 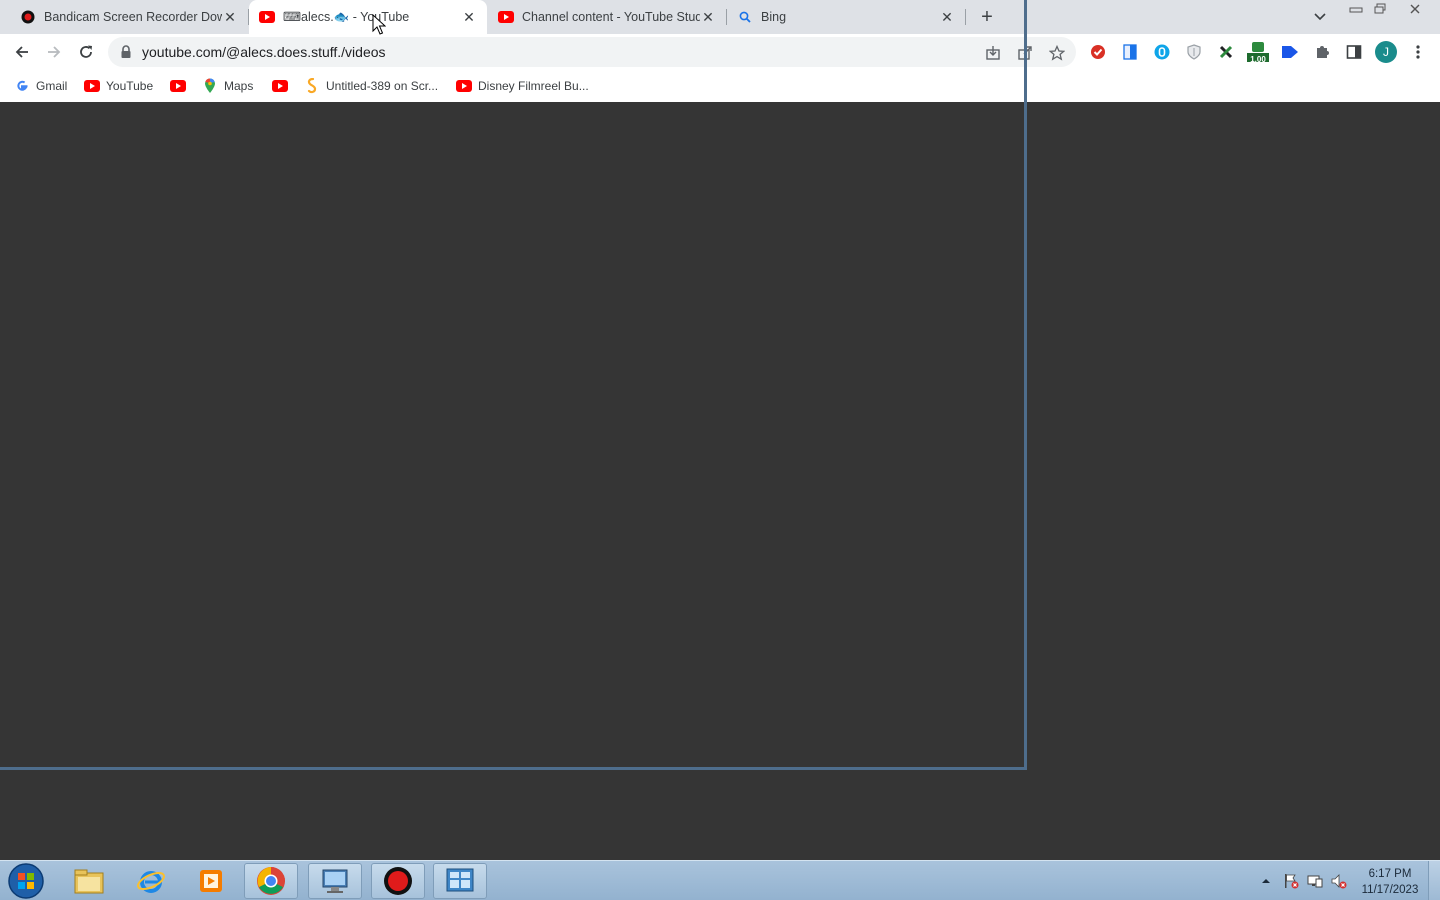 I want to click on show-desktop-button, so click(x=1434, y=880).